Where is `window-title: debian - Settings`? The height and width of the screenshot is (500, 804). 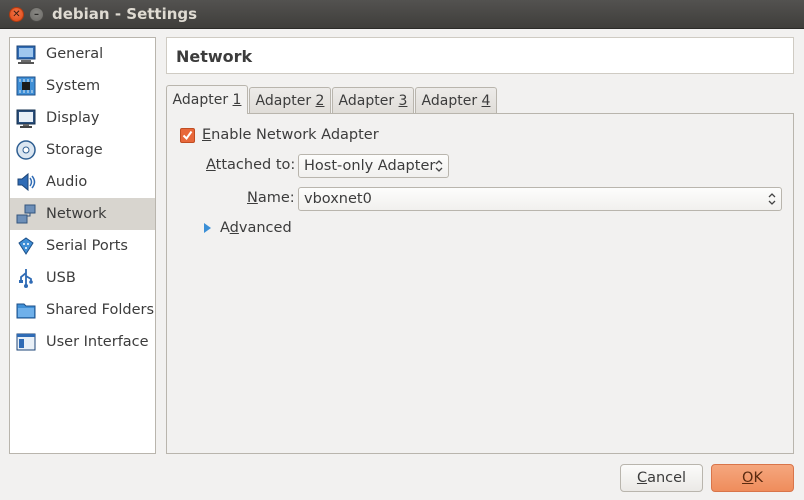
window-title: debian - Settings is located at coordinates (125, 14).